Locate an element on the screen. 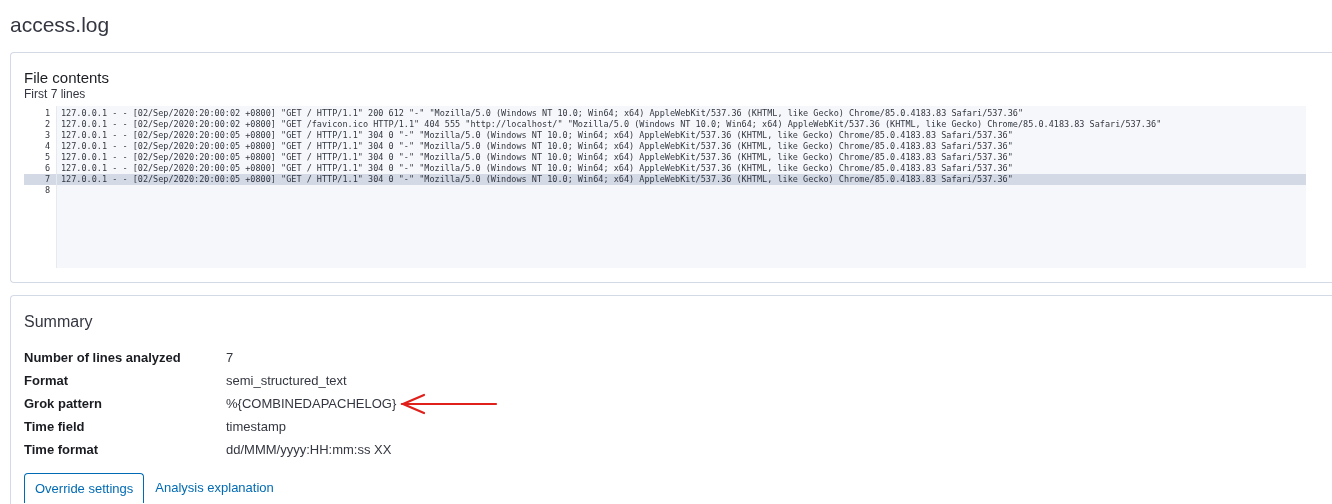 The width and height of the screenshot is (1332, 504). line-number: 2 is located at coordinates (47, 124).